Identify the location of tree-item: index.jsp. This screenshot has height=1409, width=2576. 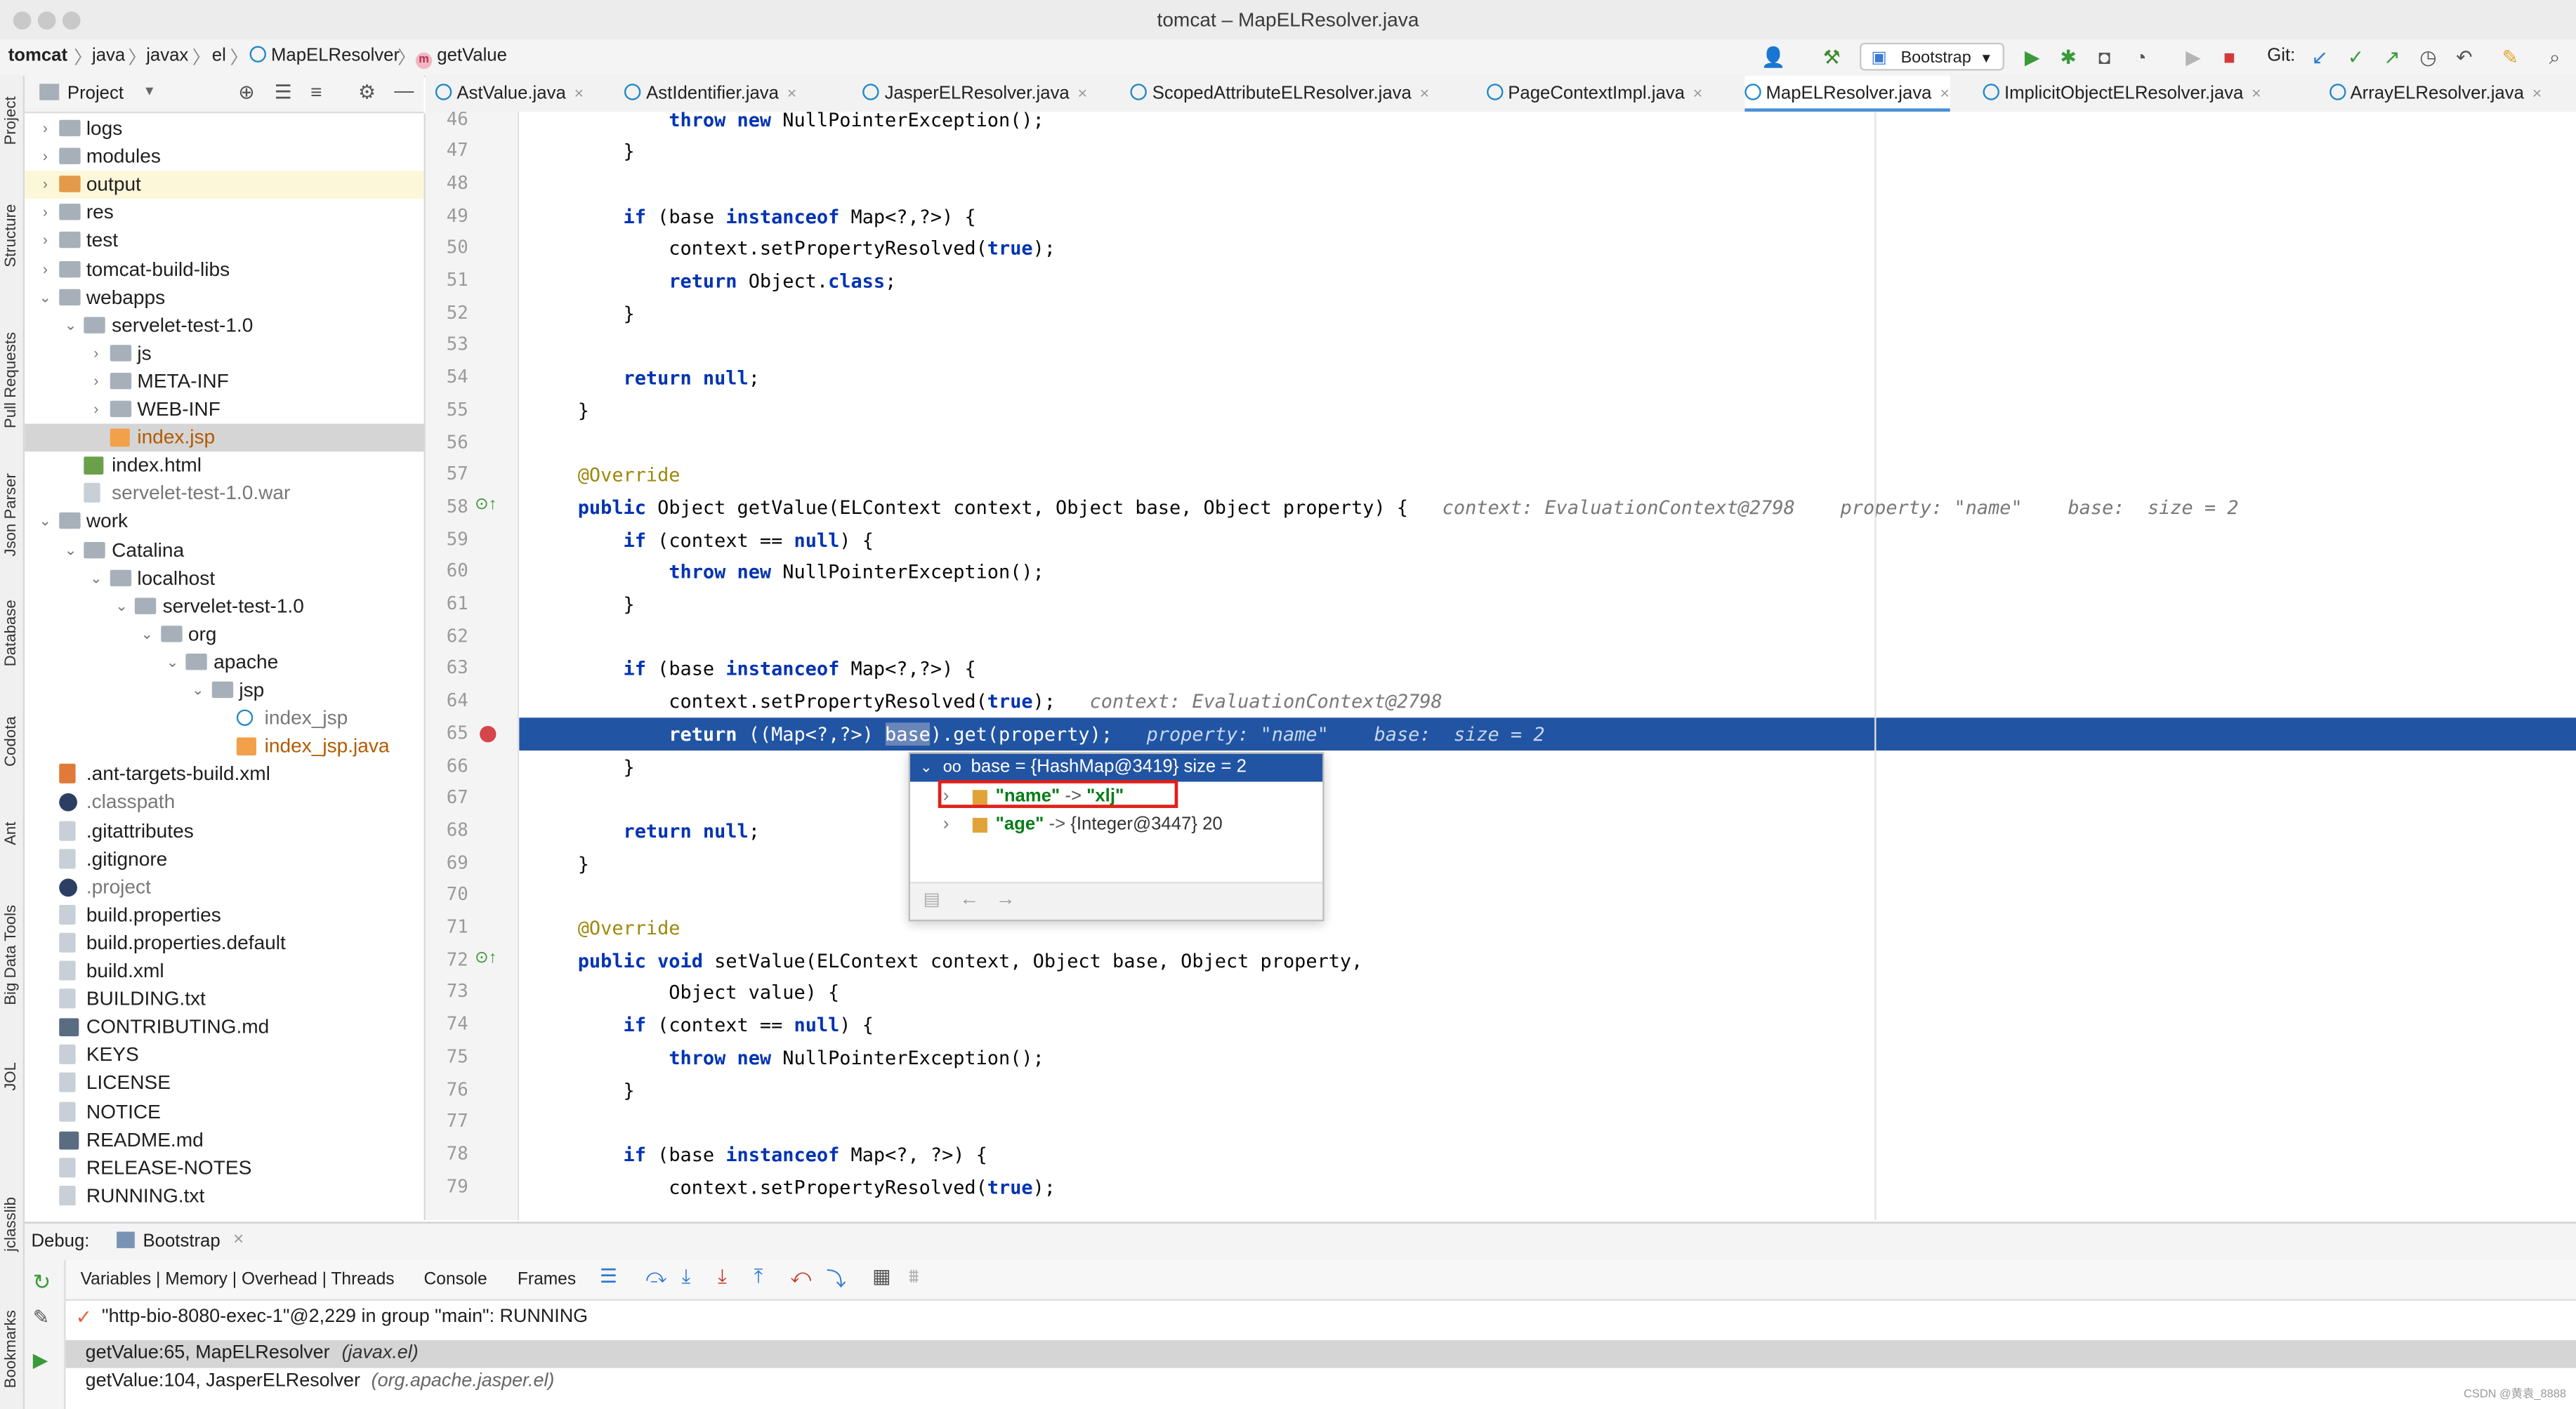
(224, 438).